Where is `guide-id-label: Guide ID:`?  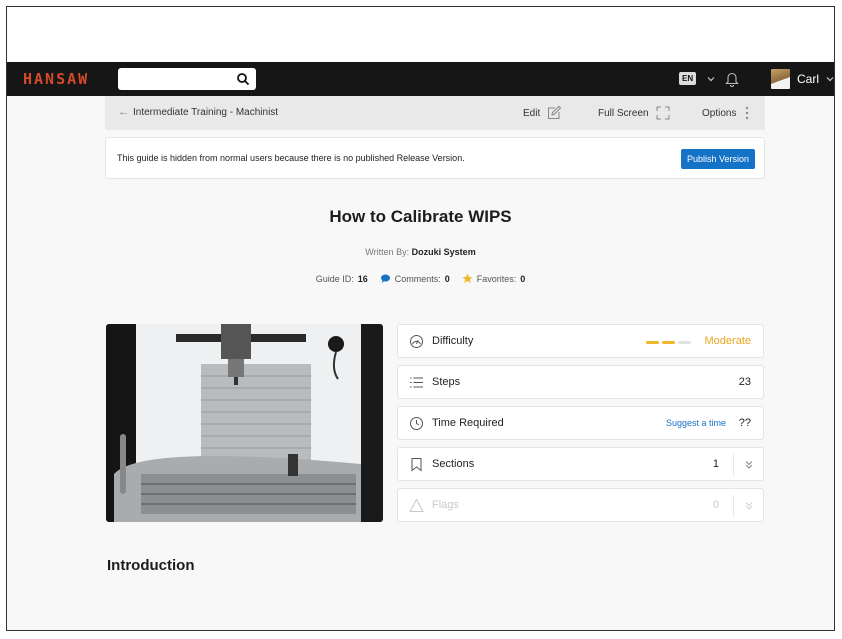
guide-id-label: Guide ID: is located at coordinates (334, 278).